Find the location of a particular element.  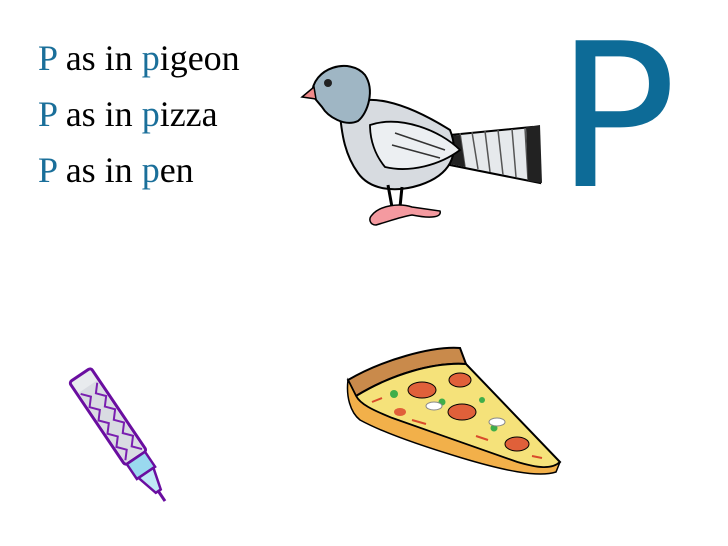

word-rest: izza is located at coordinates (188, 114).